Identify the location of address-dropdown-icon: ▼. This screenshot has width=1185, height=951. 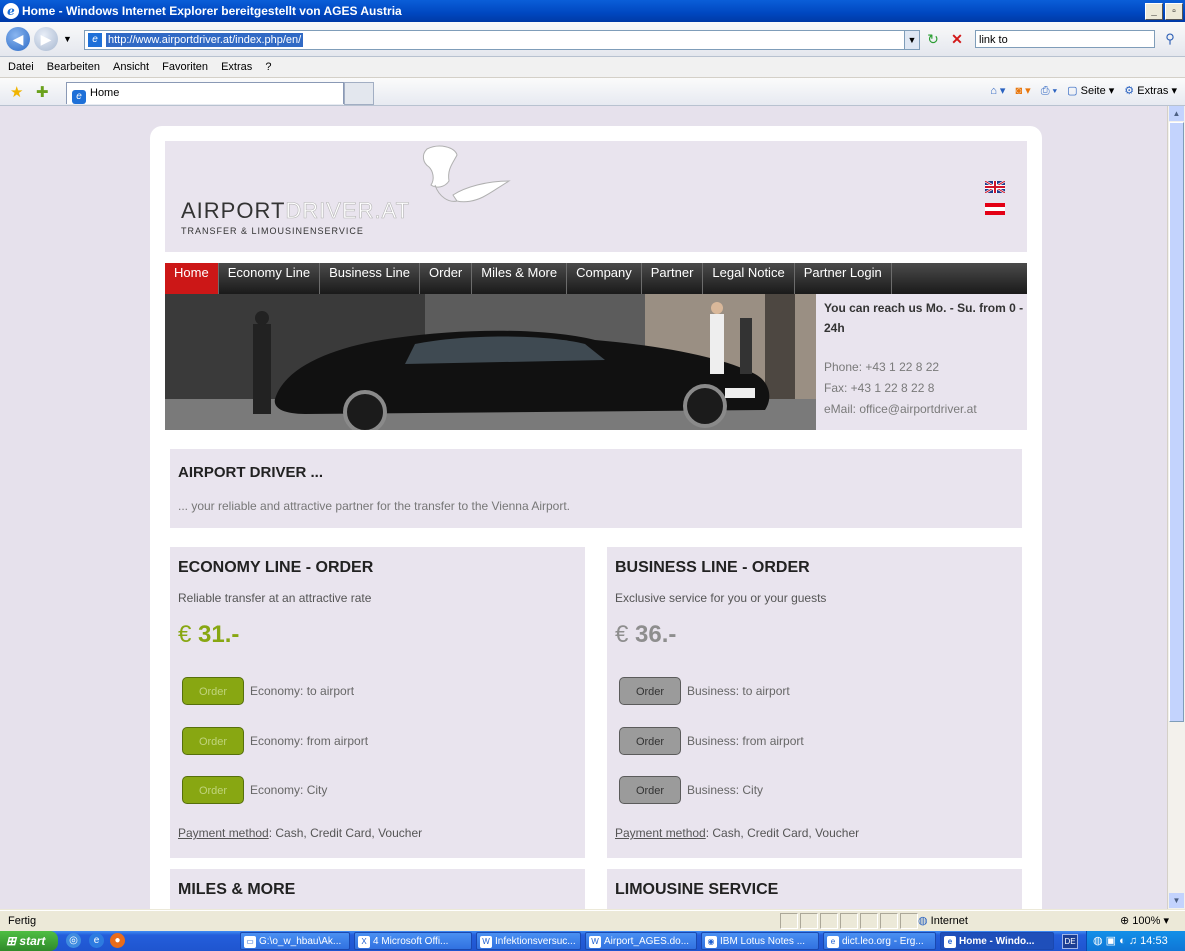
(911, 40).